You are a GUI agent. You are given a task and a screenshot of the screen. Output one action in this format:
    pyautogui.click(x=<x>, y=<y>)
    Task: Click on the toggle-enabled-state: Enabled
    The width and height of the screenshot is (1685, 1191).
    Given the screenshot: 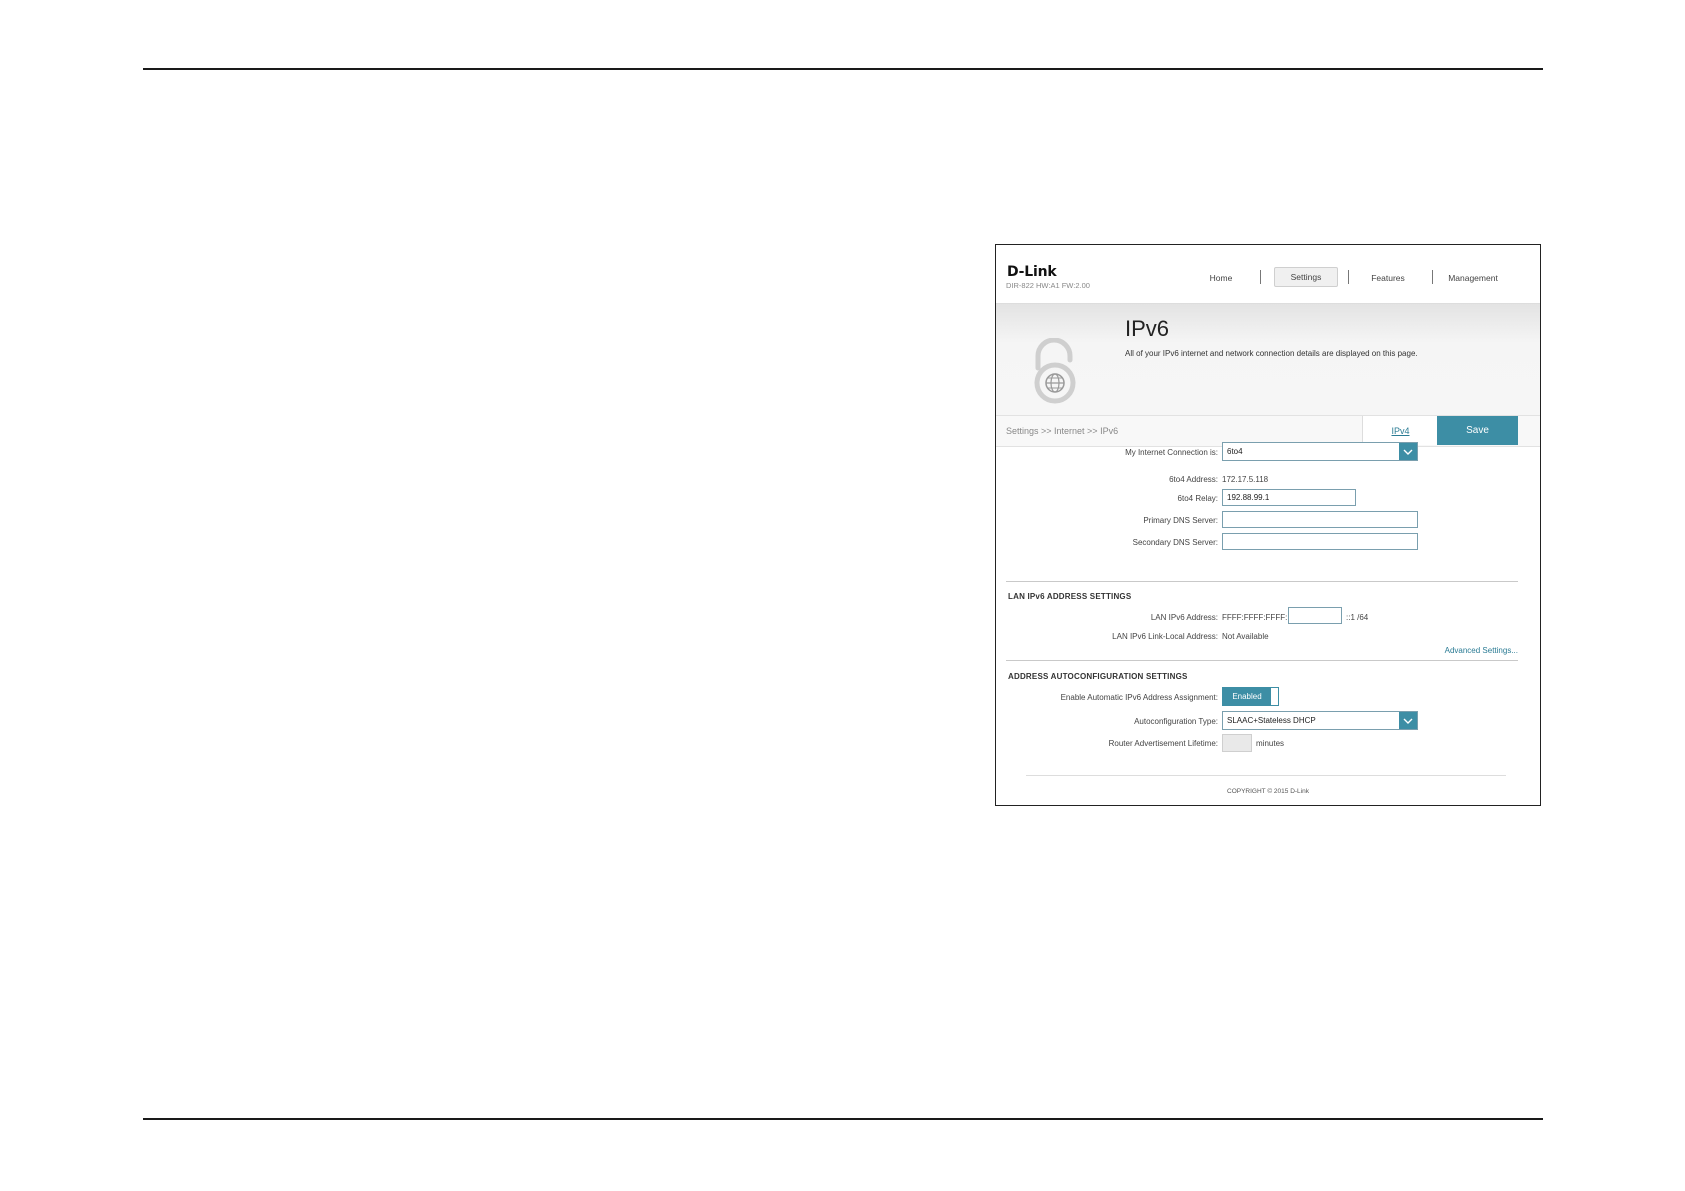 What is the action you would take?
    pyautogui.click(x=1247, y=696)
    